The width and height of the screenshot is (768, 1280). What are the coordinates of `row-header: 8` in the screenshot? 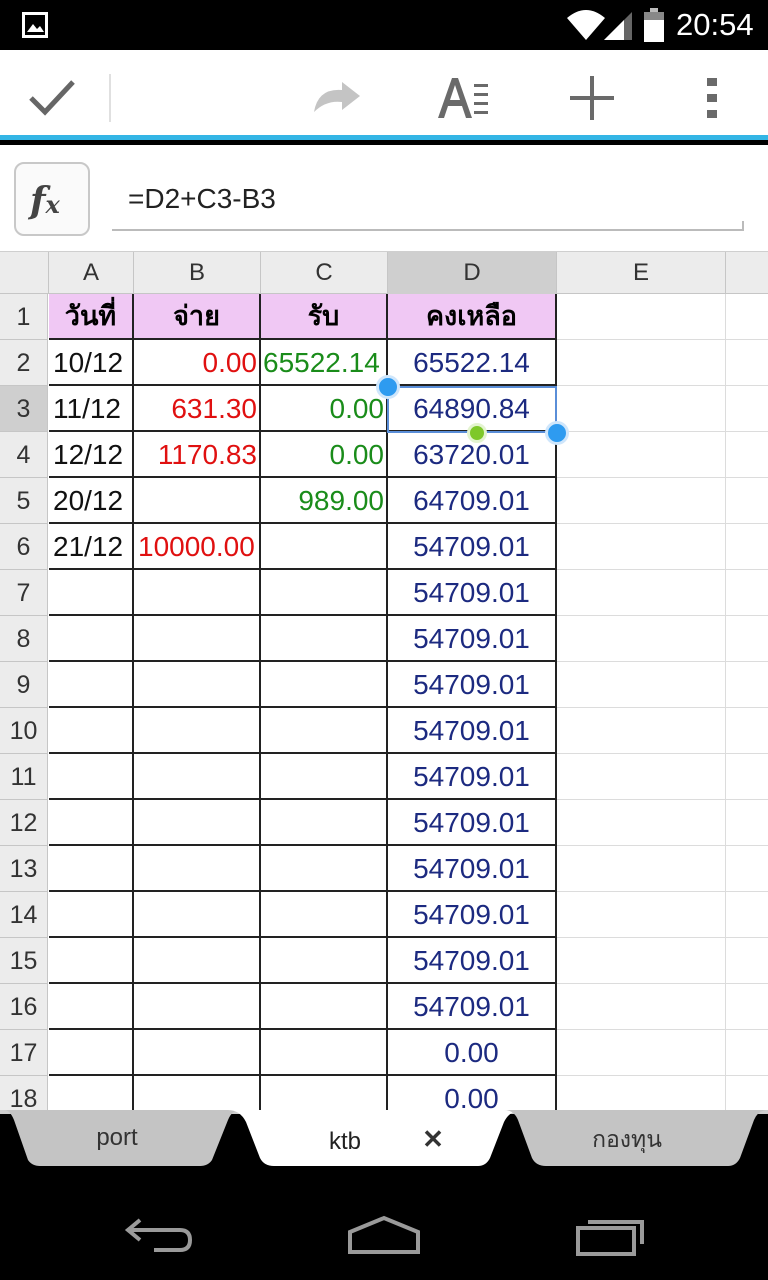 It's located at (24, 639).